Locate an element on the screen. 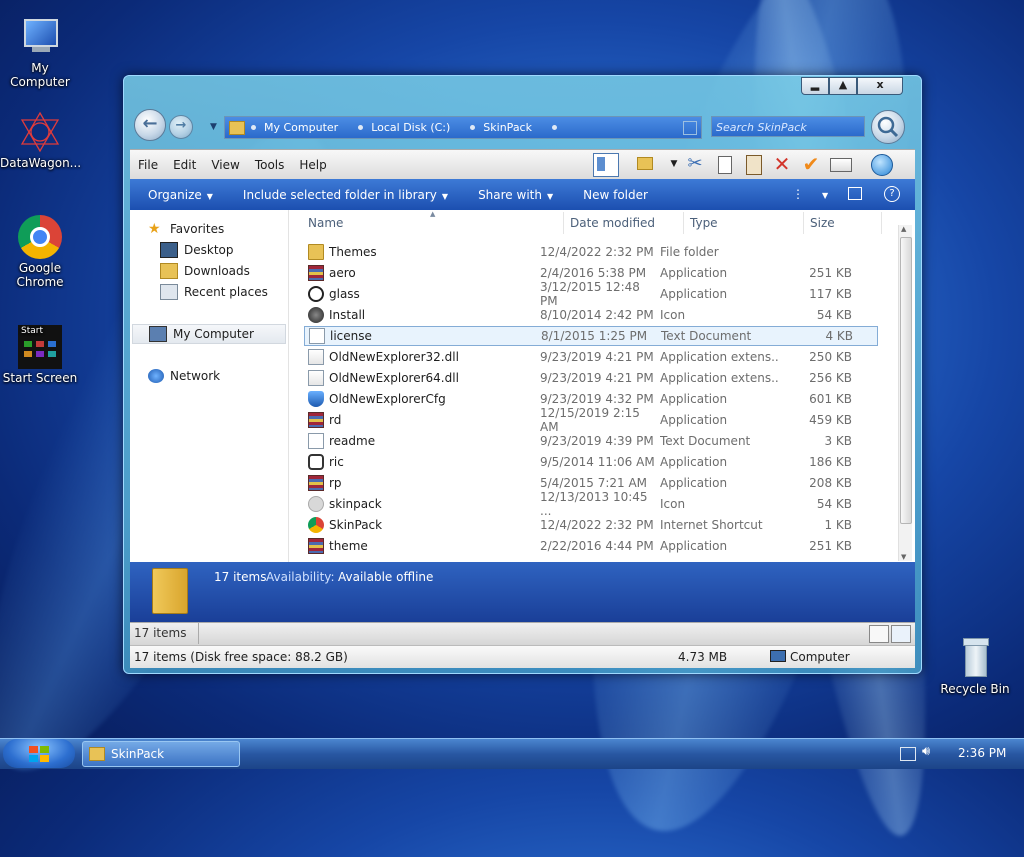 The height and width of the screenshot is (857, 1024). vertical-scrollbar: ▲ ▼ is located at coordinates (905, 393).